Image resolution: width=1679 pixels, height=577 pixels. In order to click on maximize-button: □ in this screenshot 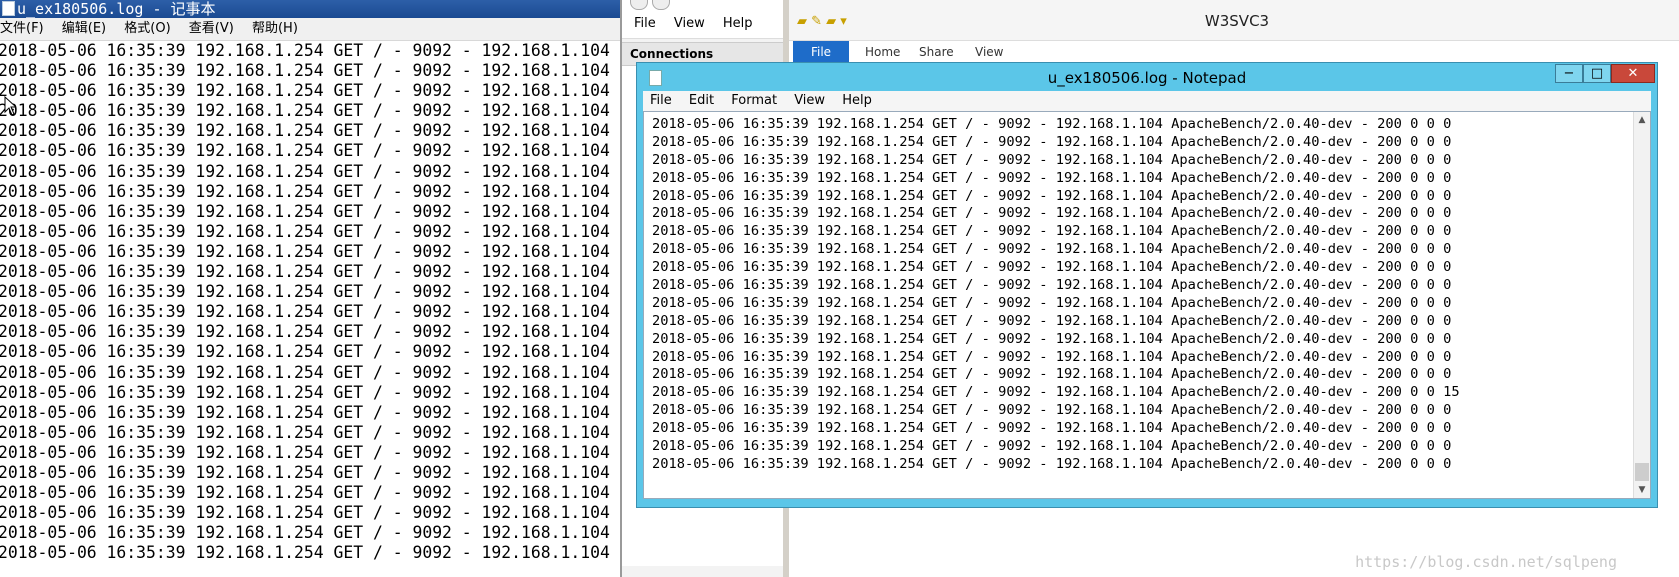, I will do `click(1597, 73)`.